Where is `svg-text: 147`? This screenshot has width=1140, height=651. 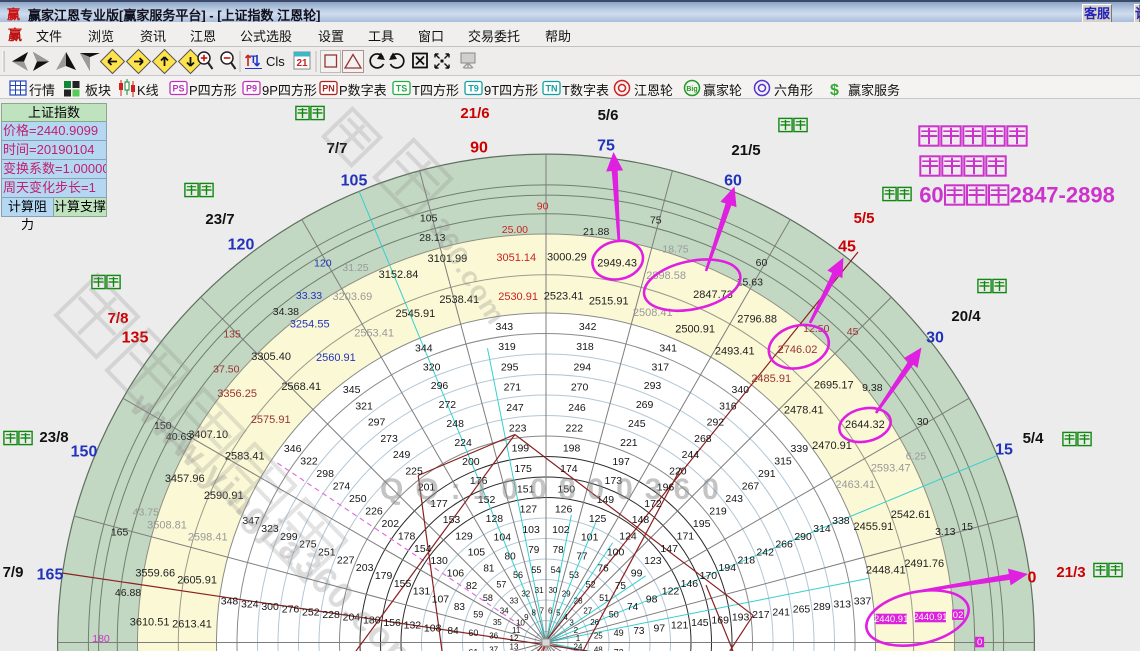 svg-text: 147 is located at coordinates (669, 549).